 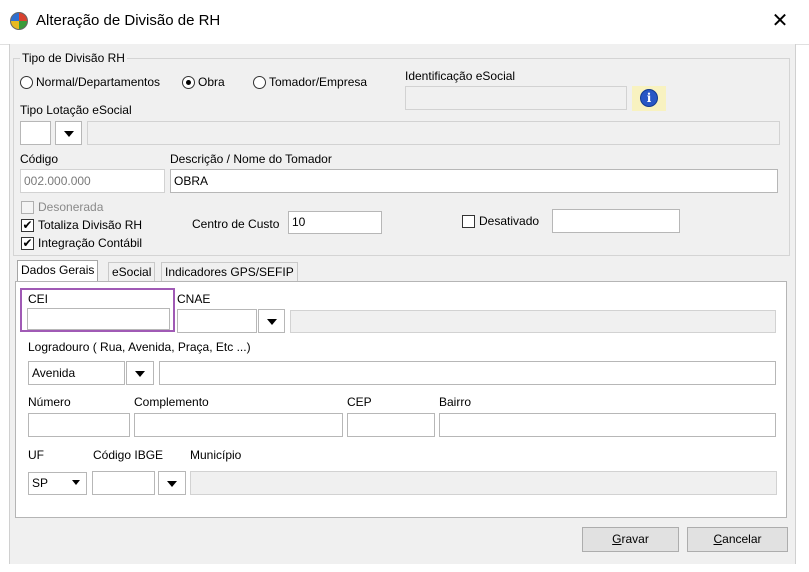 I want to click on desativado-field, so click(x=616, y=221).